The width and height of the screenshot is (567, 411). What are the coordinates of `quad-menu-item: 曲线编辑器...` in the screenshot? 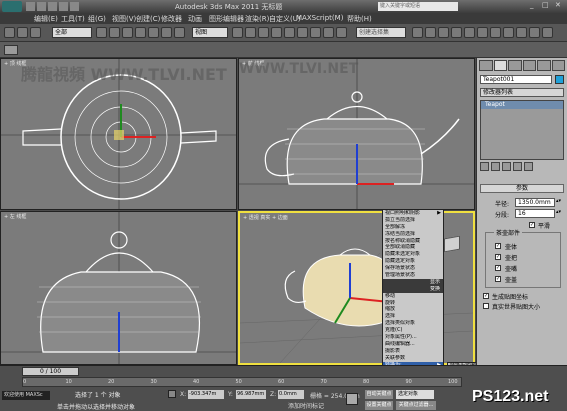 It's located at (413, 344).